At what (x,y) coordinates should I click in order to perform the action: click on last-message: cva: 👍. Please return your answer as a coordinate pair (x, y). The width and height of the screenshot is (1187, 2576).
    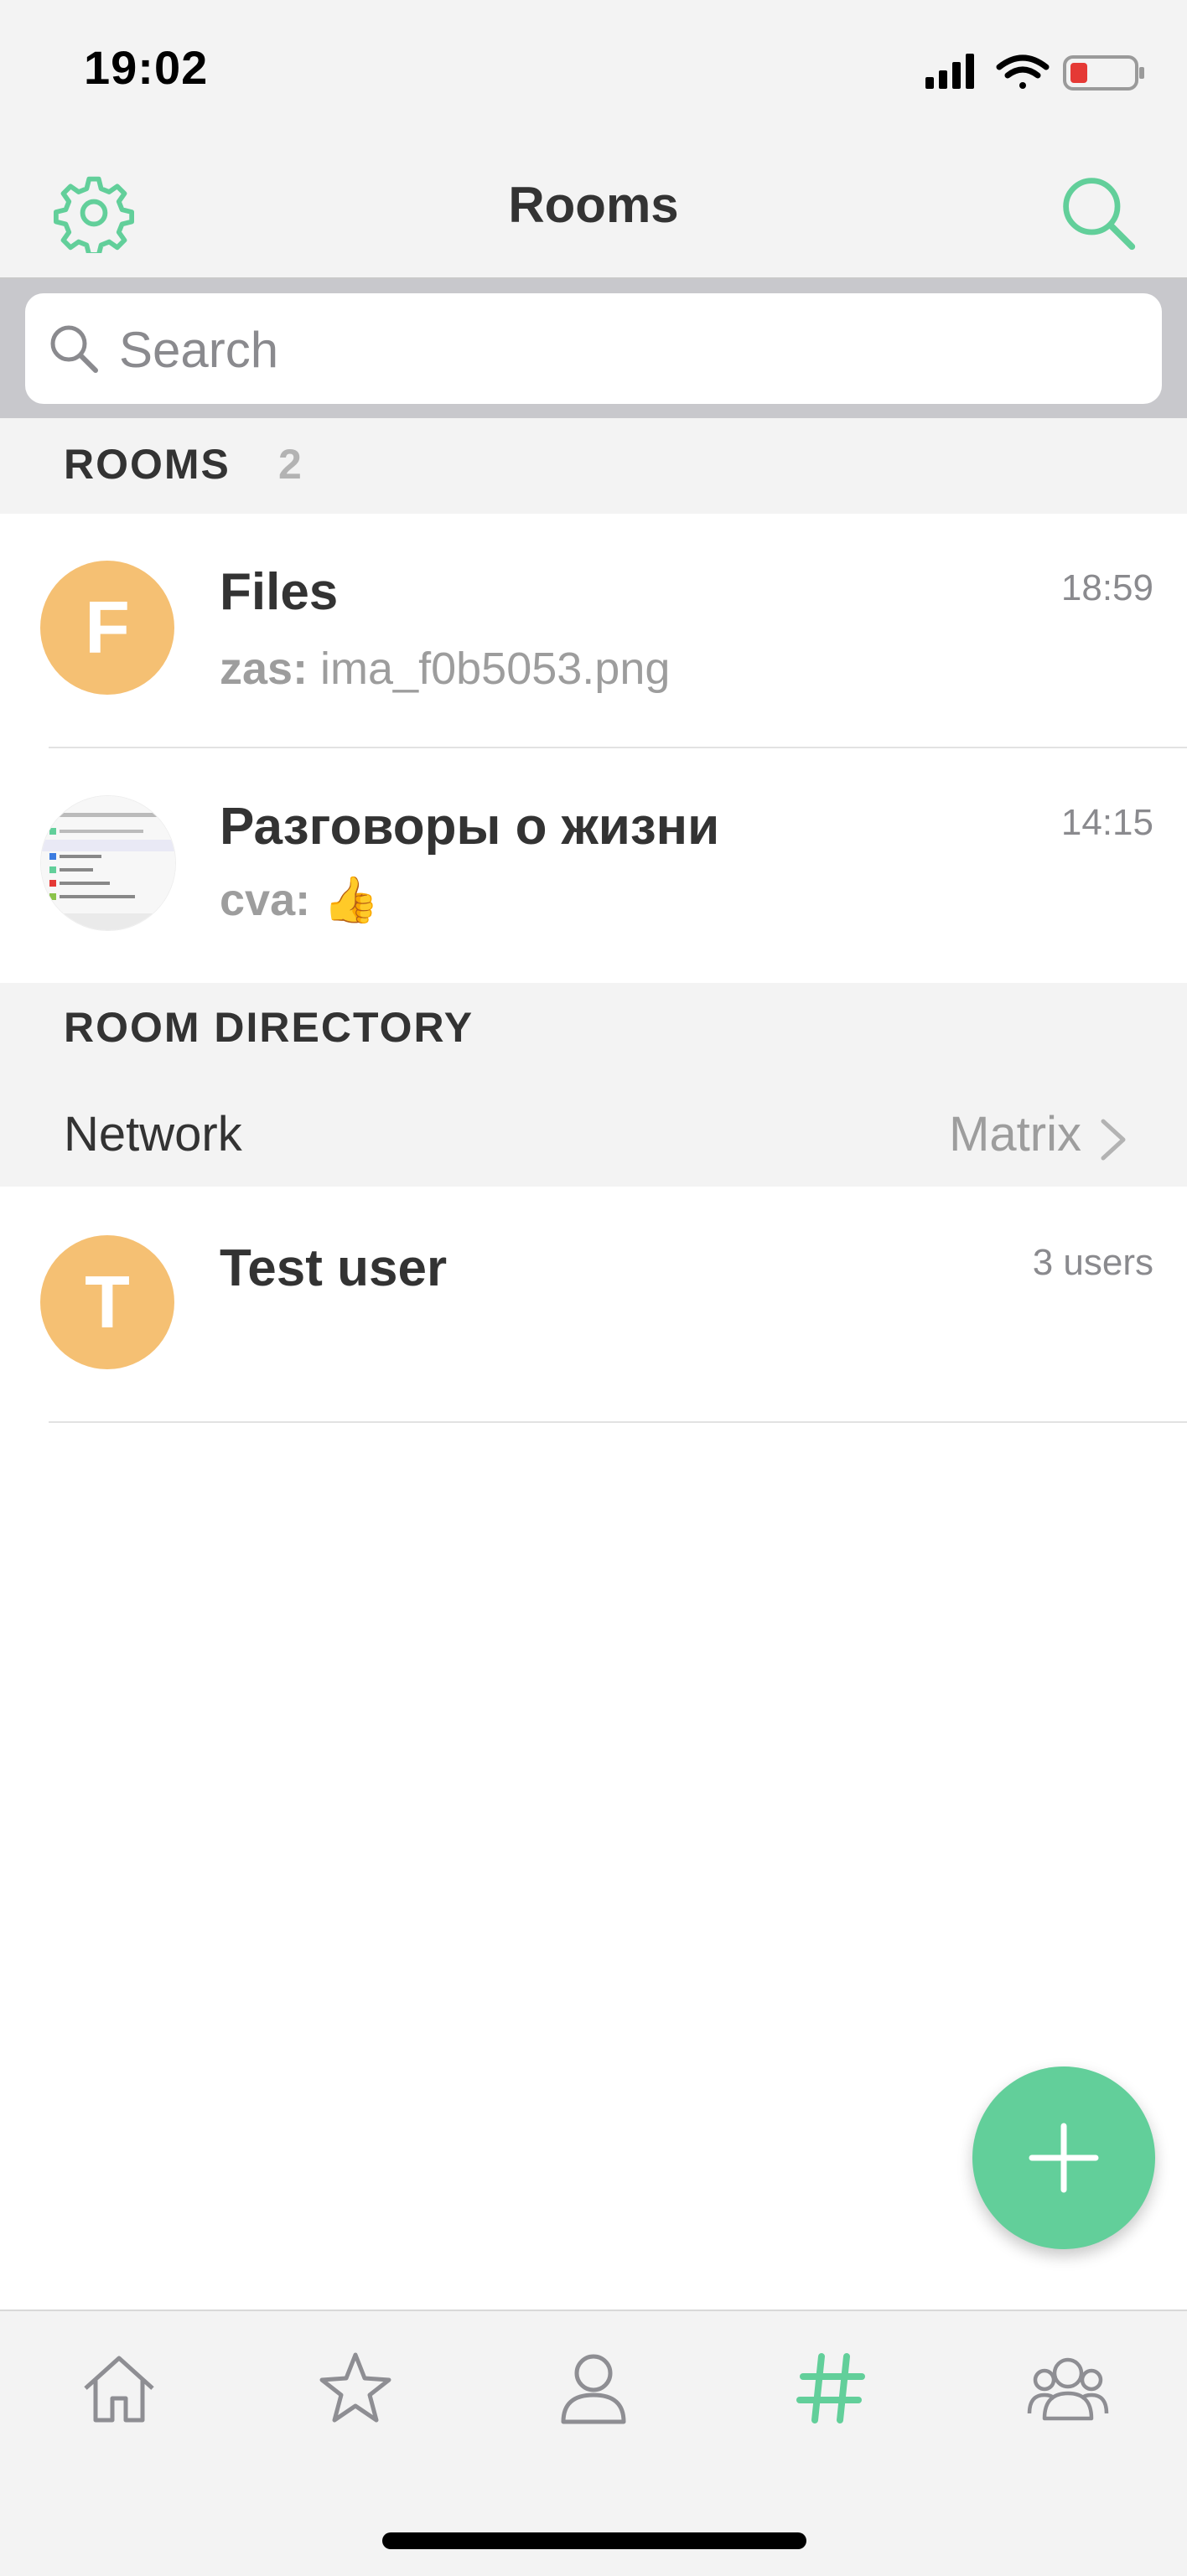
    Looking at the image, I should click on (299, 900).